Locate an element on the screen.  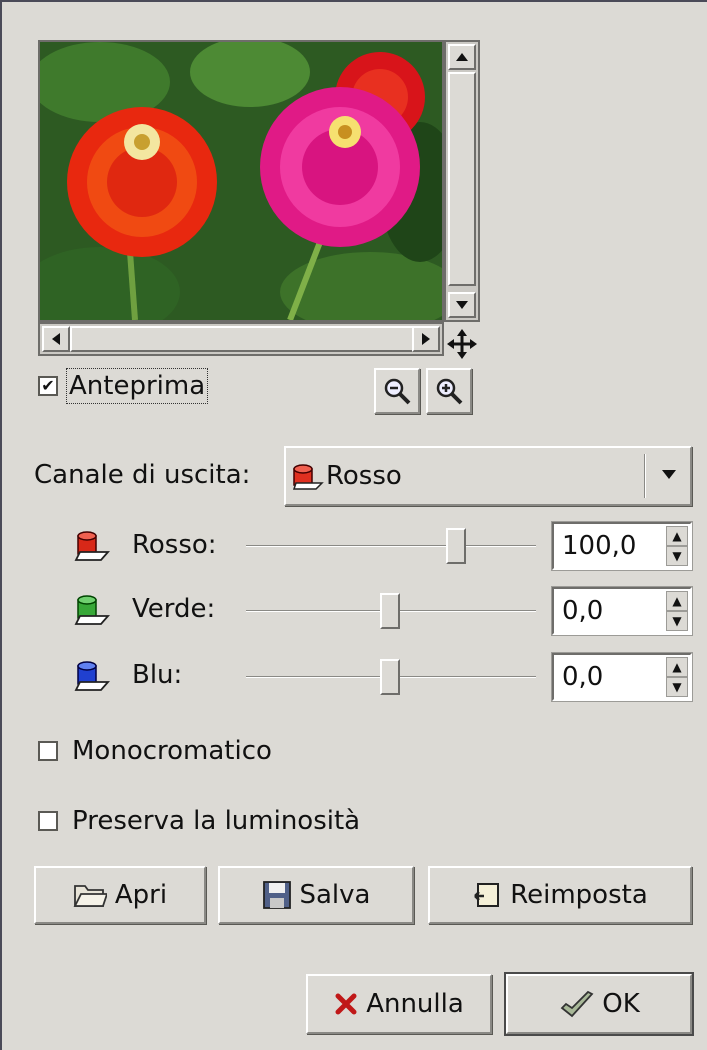
preview-vertical-scrollbar is located at coordinates (462, 181).